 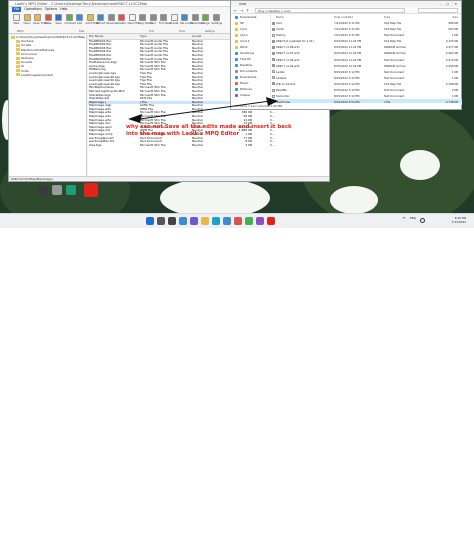 What do you see at coordinates (194, 221) in the screenshot?
I see `chat-icon` at bounding box center [194, 221].